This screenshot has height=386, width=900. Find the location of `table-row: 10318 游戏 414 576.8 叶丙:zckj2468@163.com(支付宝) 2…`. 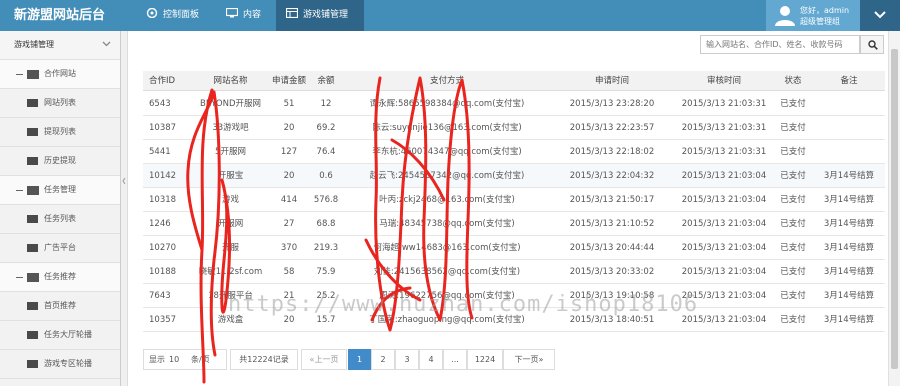

table-row: 10318 游戏 414 576.8 叶丙:zckj2468@163.com(支付宝) 2… is located at coordinates (514, 200).